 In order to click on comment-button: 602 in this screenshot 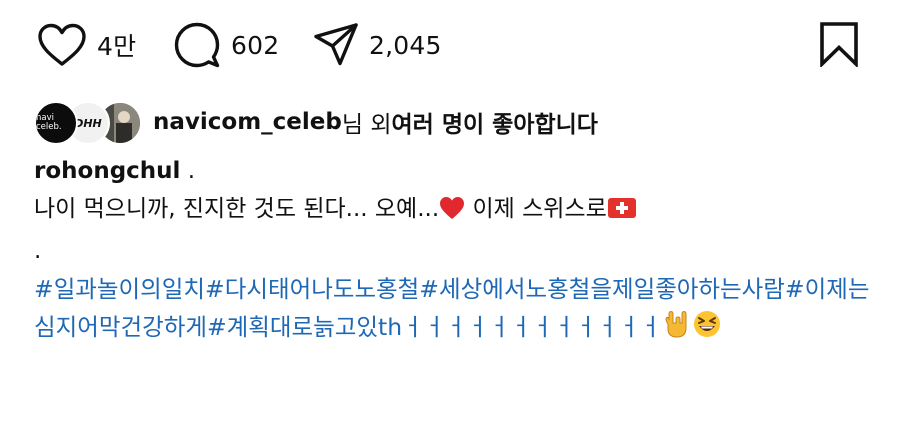, I will do `click(226, 45)`.